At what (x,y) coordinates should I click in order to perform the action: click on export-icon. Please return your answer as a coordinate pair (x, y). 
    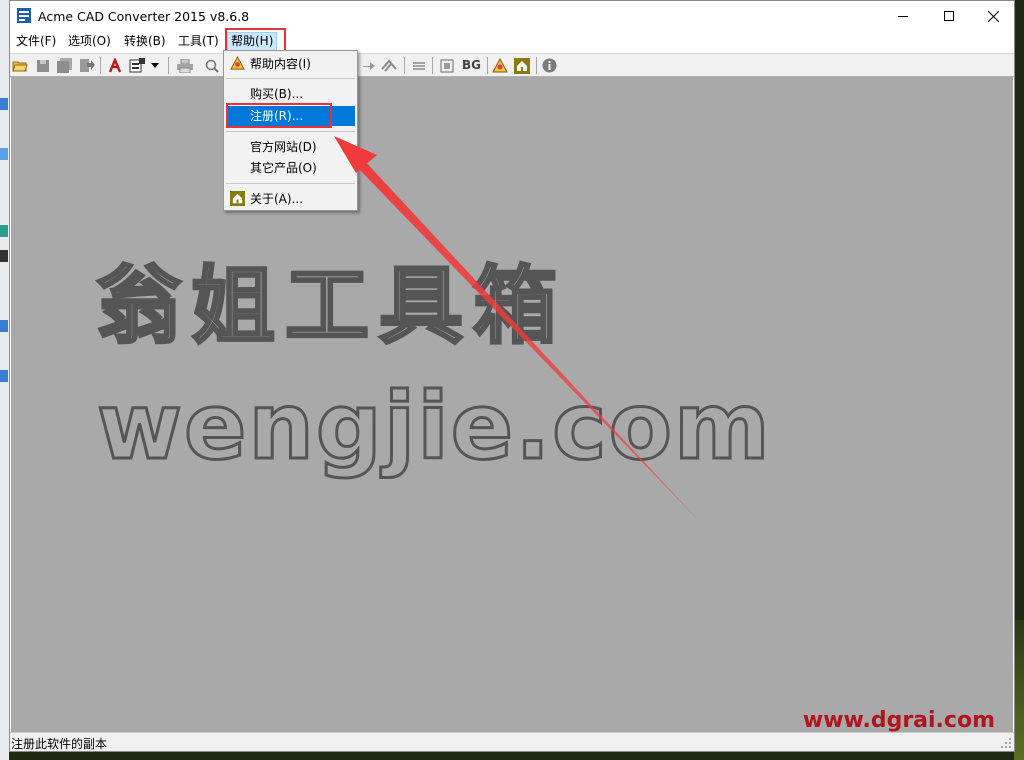
    Looking at the image, I should click on (87, 65).